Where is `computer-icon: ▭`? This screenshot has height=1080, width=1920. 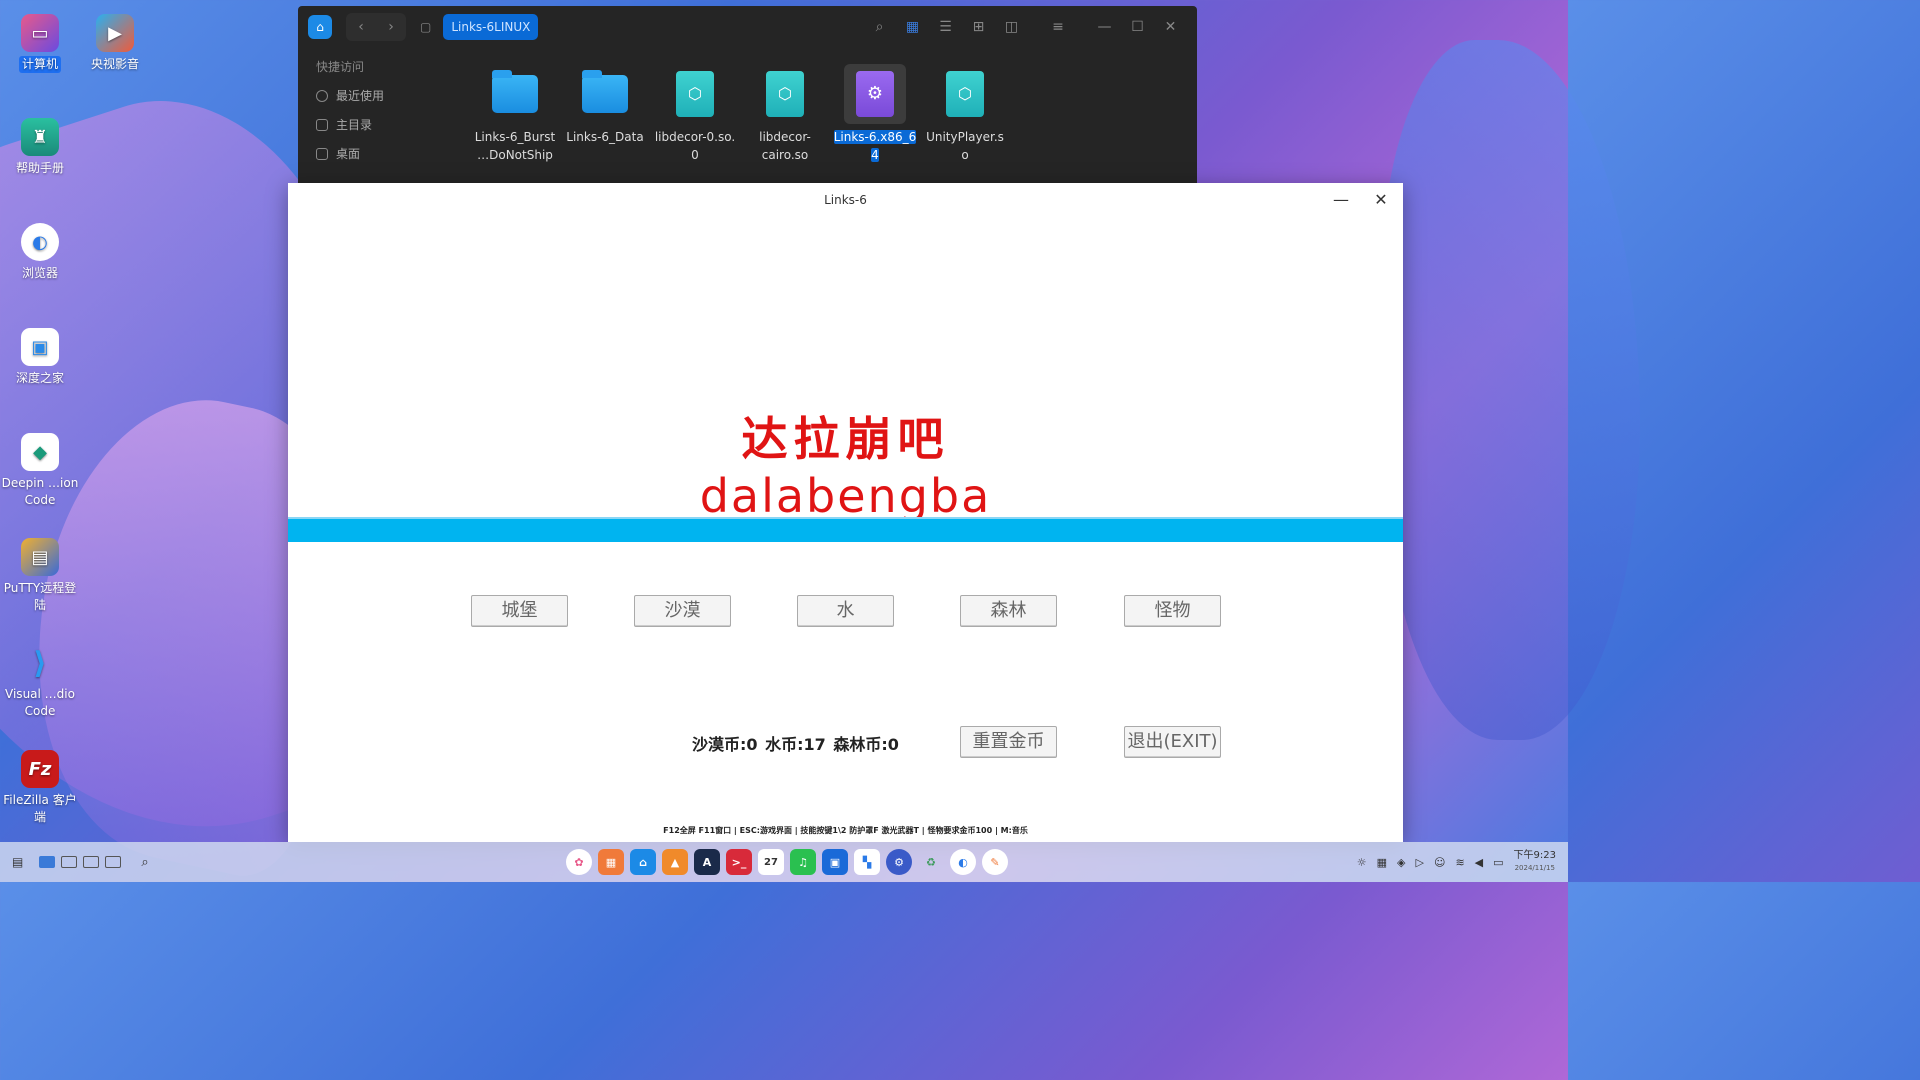 computer-icon: ▭ is located at coordinates (40, 33).